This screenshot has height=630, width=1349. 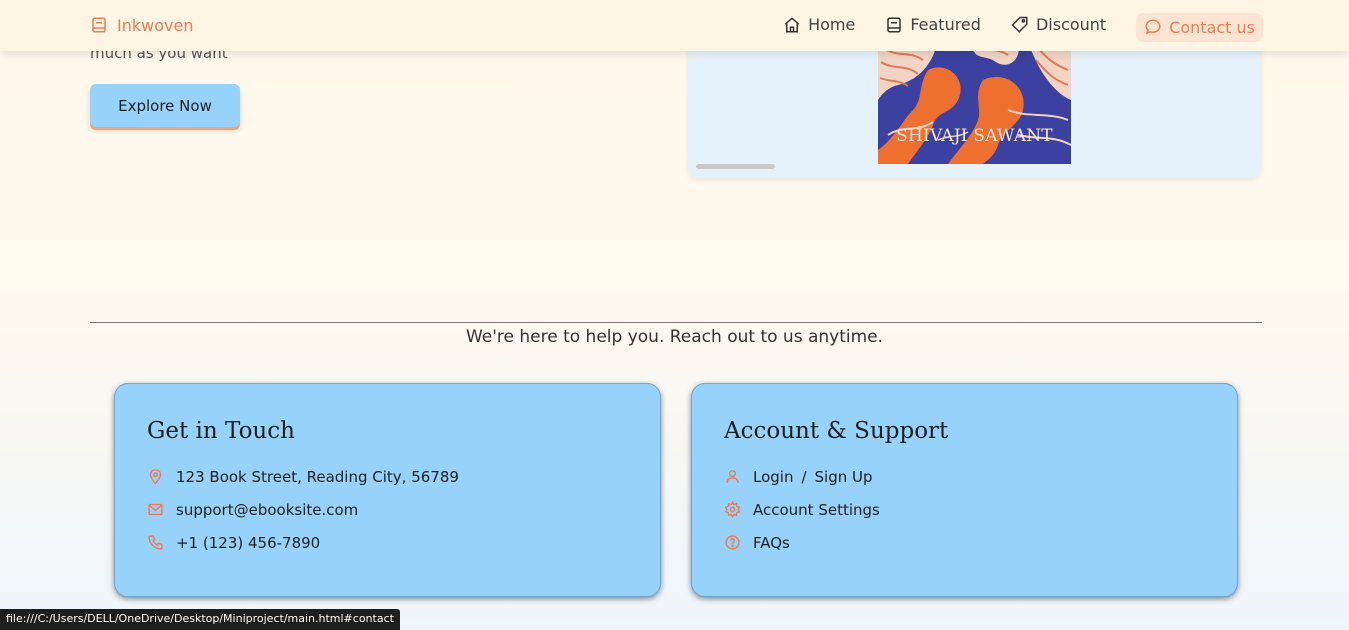 I want to click on nav-home-label: Home, so click(x=832, y=24).